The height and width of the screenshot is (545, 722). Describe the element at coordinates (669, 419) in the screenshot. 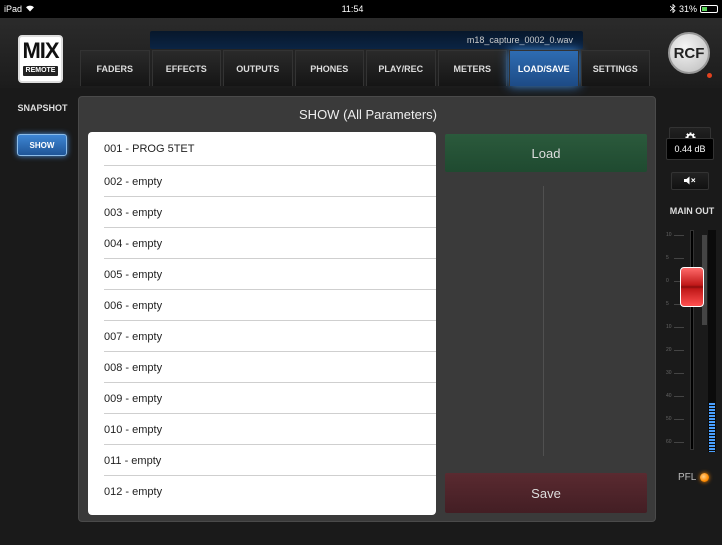

I see `fader-tick-label: 50` at that location.